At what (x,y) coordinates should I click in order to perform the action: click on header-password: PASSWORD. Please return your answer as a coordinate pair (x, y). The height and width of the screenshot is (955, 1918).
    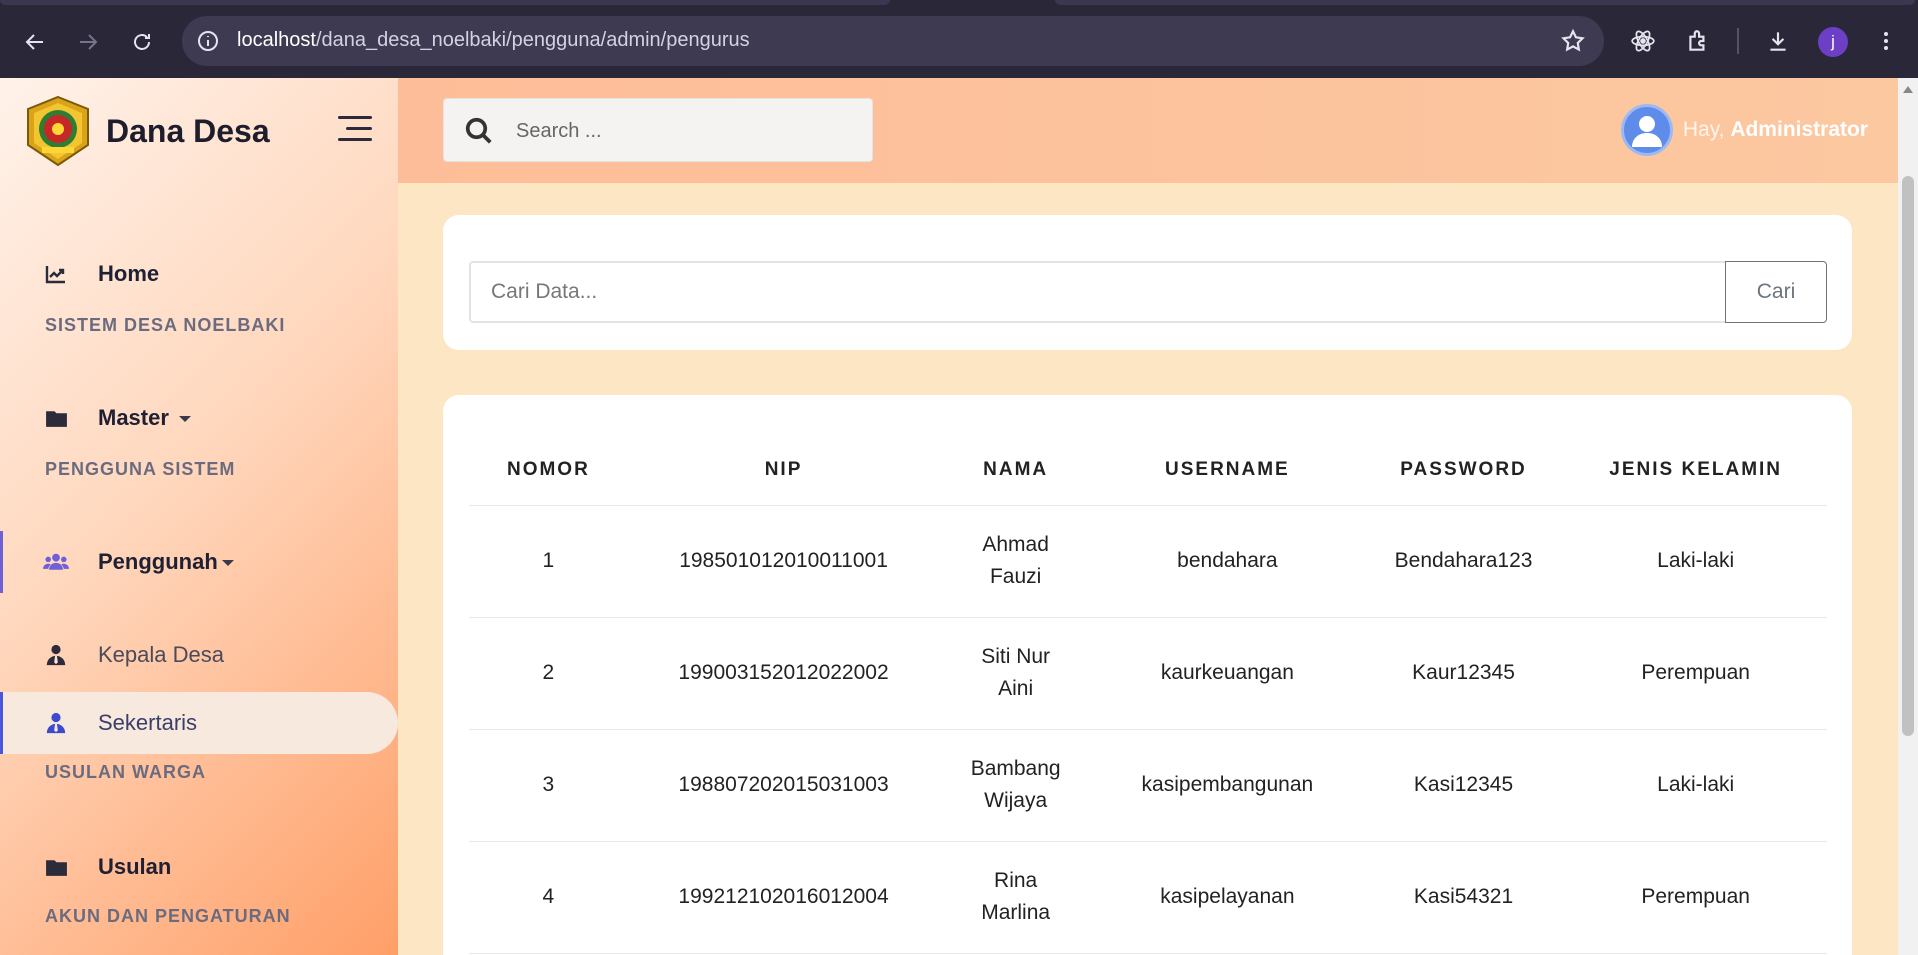
    Looking at the image, I should click on (1463, 470).